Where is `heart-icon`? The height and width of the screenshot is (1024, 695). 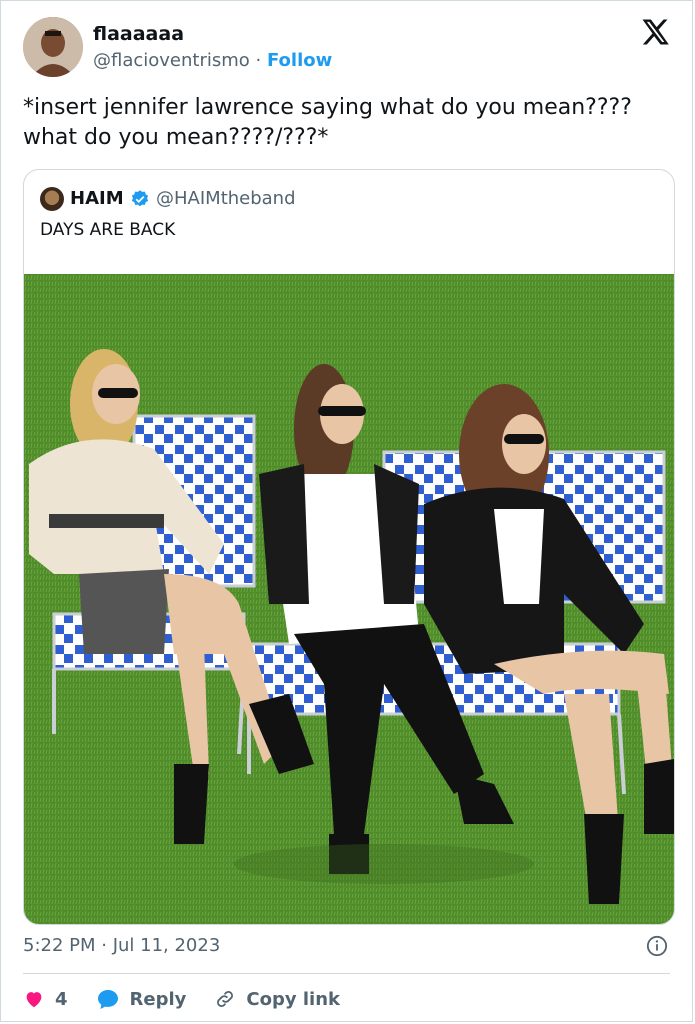 heart-icon is located at coordinates (34, 1000).